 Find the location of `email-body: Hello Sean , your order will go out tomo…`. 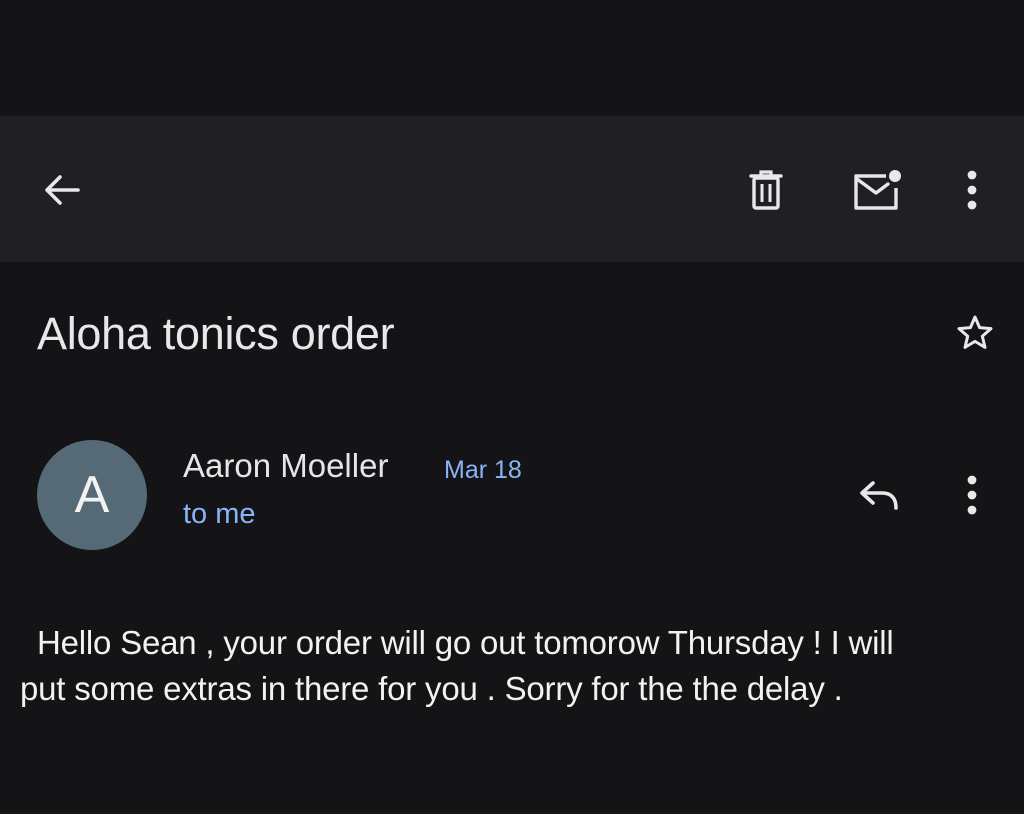

email-body: Hello Sean , your order will go out tomo… is located at coordinates (512, 666).